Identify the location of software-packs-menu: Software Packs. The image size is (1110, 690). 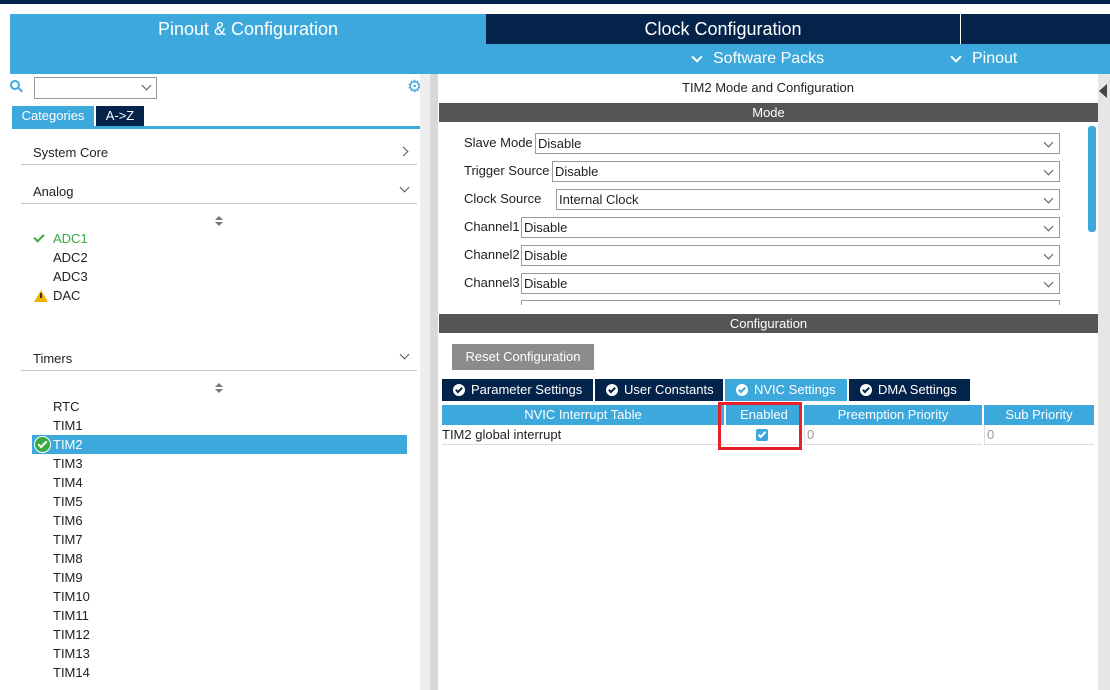
(757, 59).